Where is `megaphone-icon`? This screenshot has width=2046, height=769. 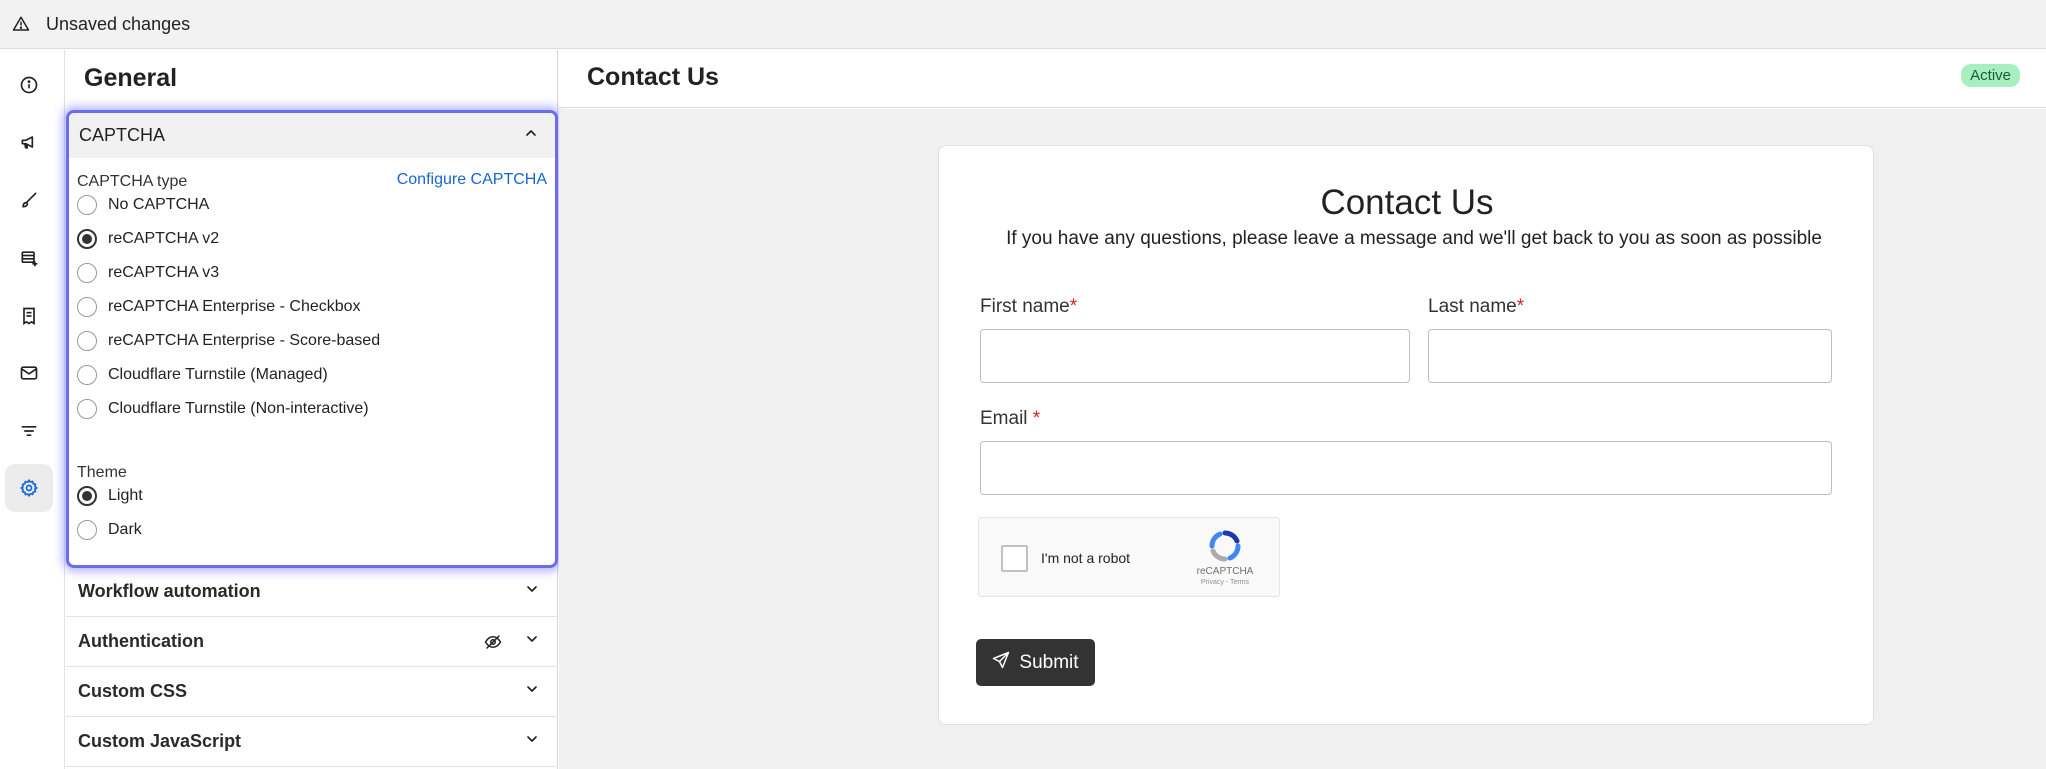 megaphone-icon is located at coordinates (29, 142).